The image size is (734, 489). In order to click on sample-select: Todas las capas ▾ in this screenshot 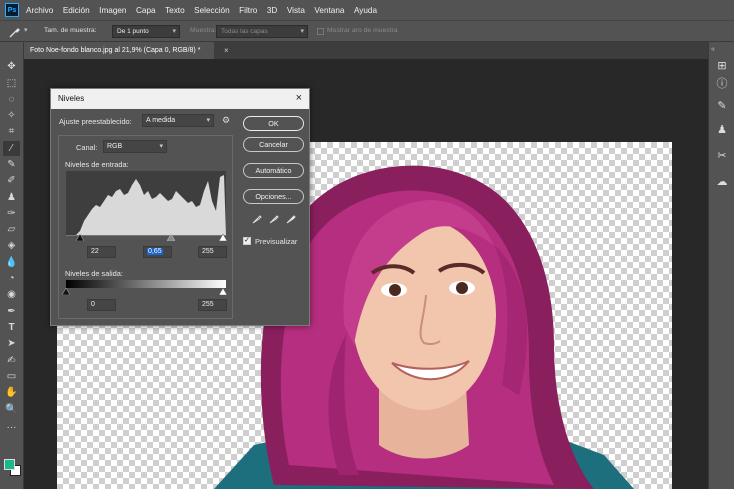, I will do `click(262, 31)`.